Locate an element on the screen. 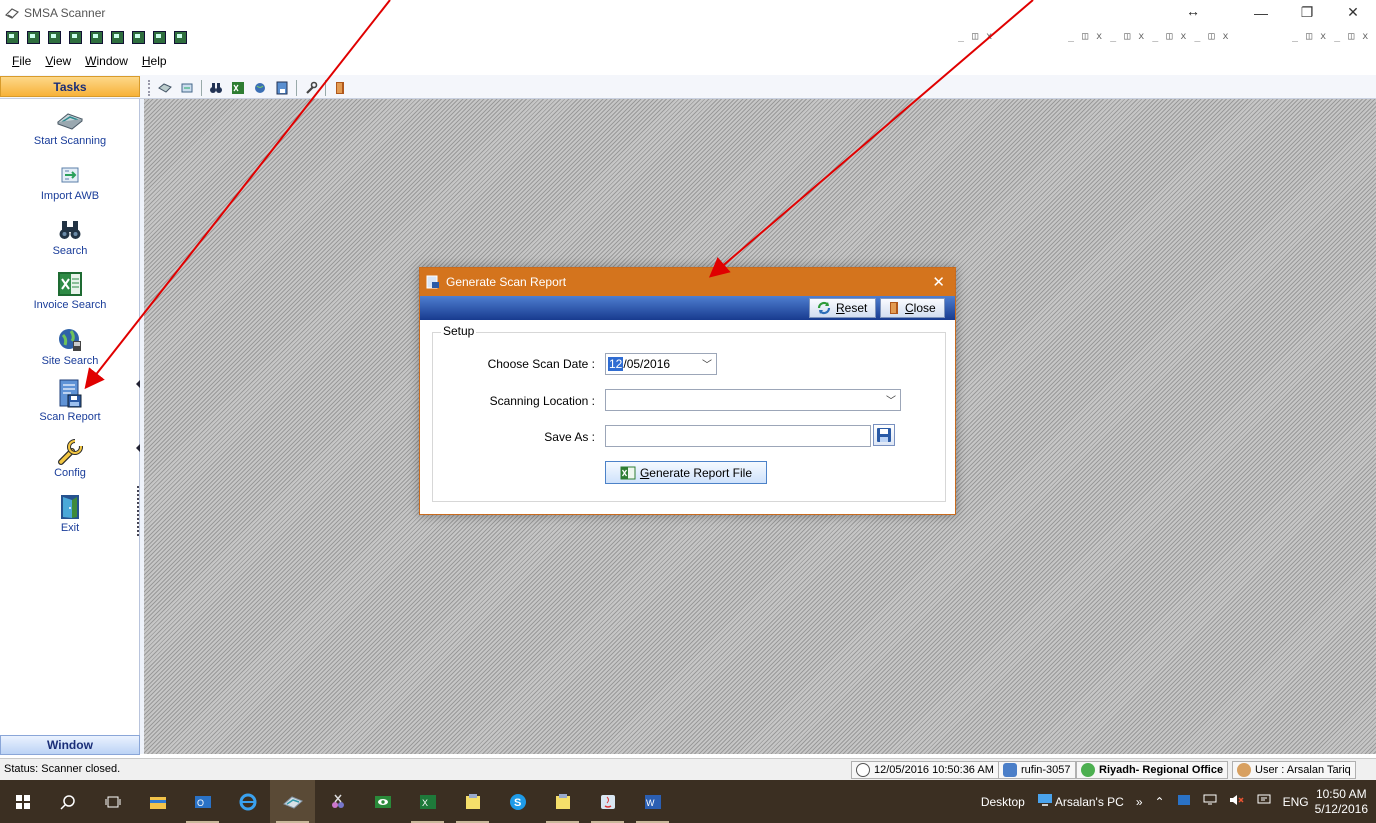 This screenshot has width=1376, height=823. import-icon is located at coordinates (187, 88).